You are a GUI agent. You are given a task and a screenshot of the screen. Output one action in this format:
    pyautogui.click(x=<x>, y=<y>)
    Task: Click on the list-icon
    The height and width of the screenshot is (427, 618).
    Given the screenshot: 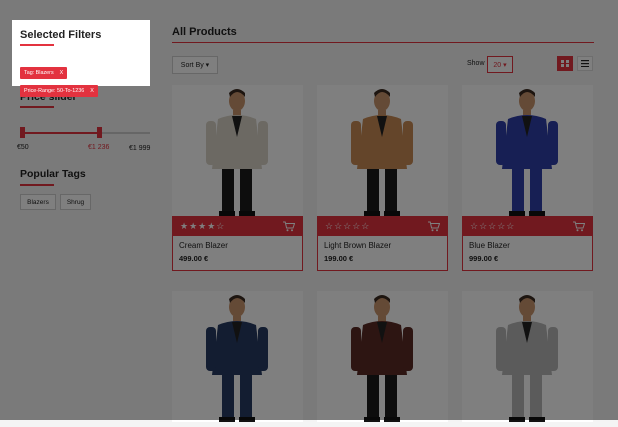 What is the action you would take?
    pyautogui.click(x=585, y=63)
    